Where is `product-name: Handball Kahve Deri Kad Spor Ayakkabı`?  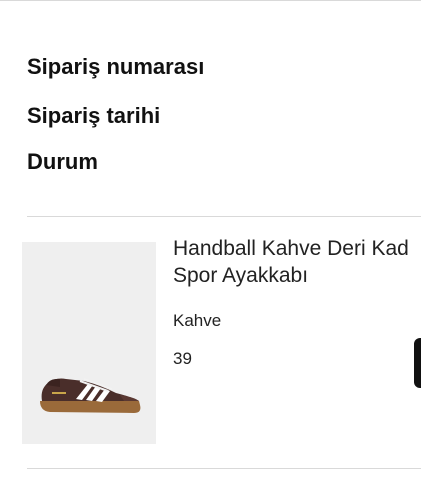
product-name: Handball Kahve Deri Kad Spor Ayakkabı is located at coordinates (297, 262).